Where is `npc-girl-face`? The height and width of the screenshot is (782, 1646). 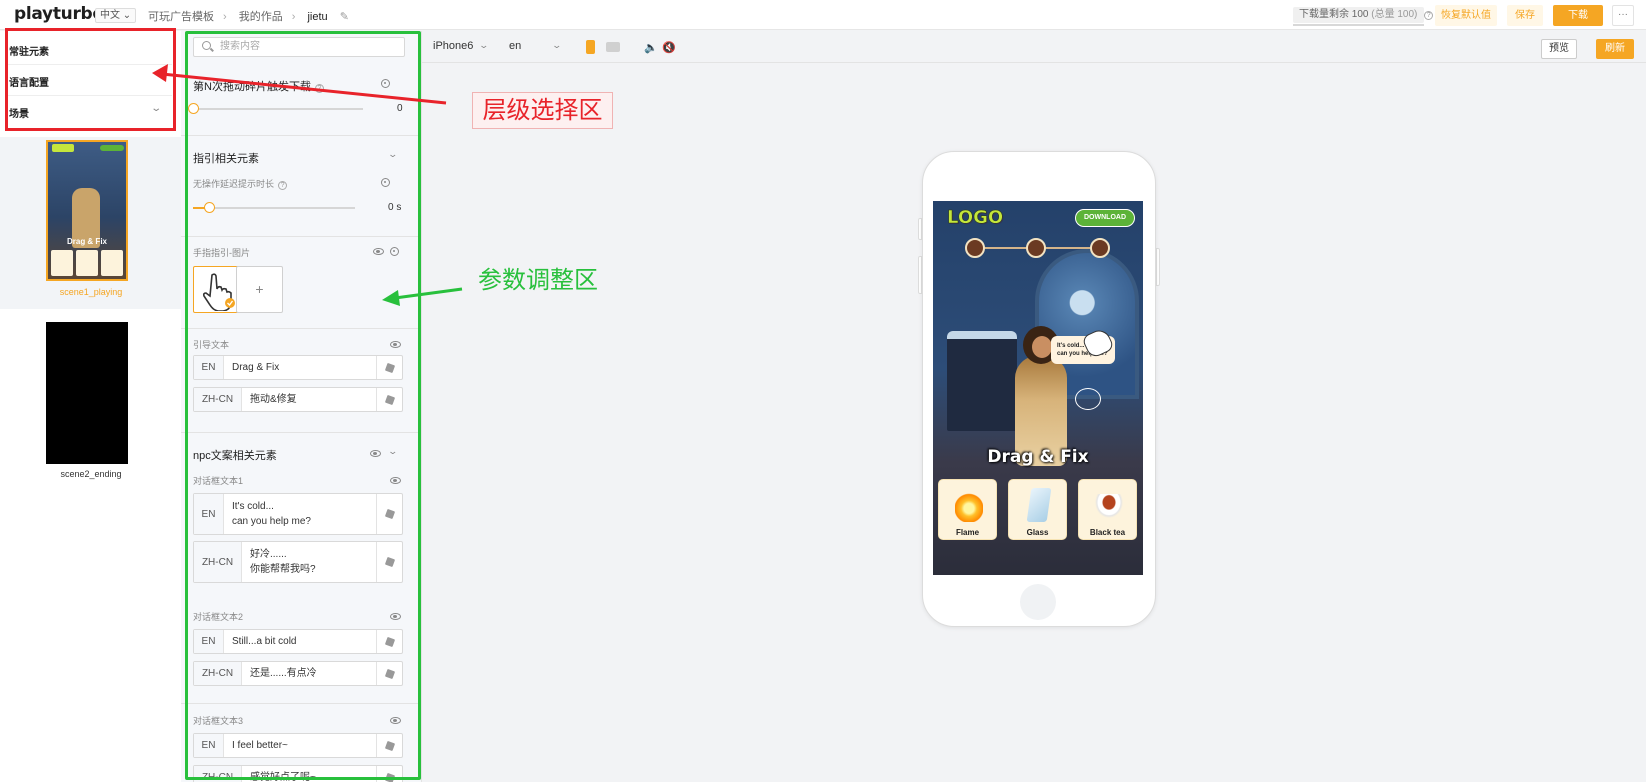
npc-girl-face is located at coordinates (1042, 347).